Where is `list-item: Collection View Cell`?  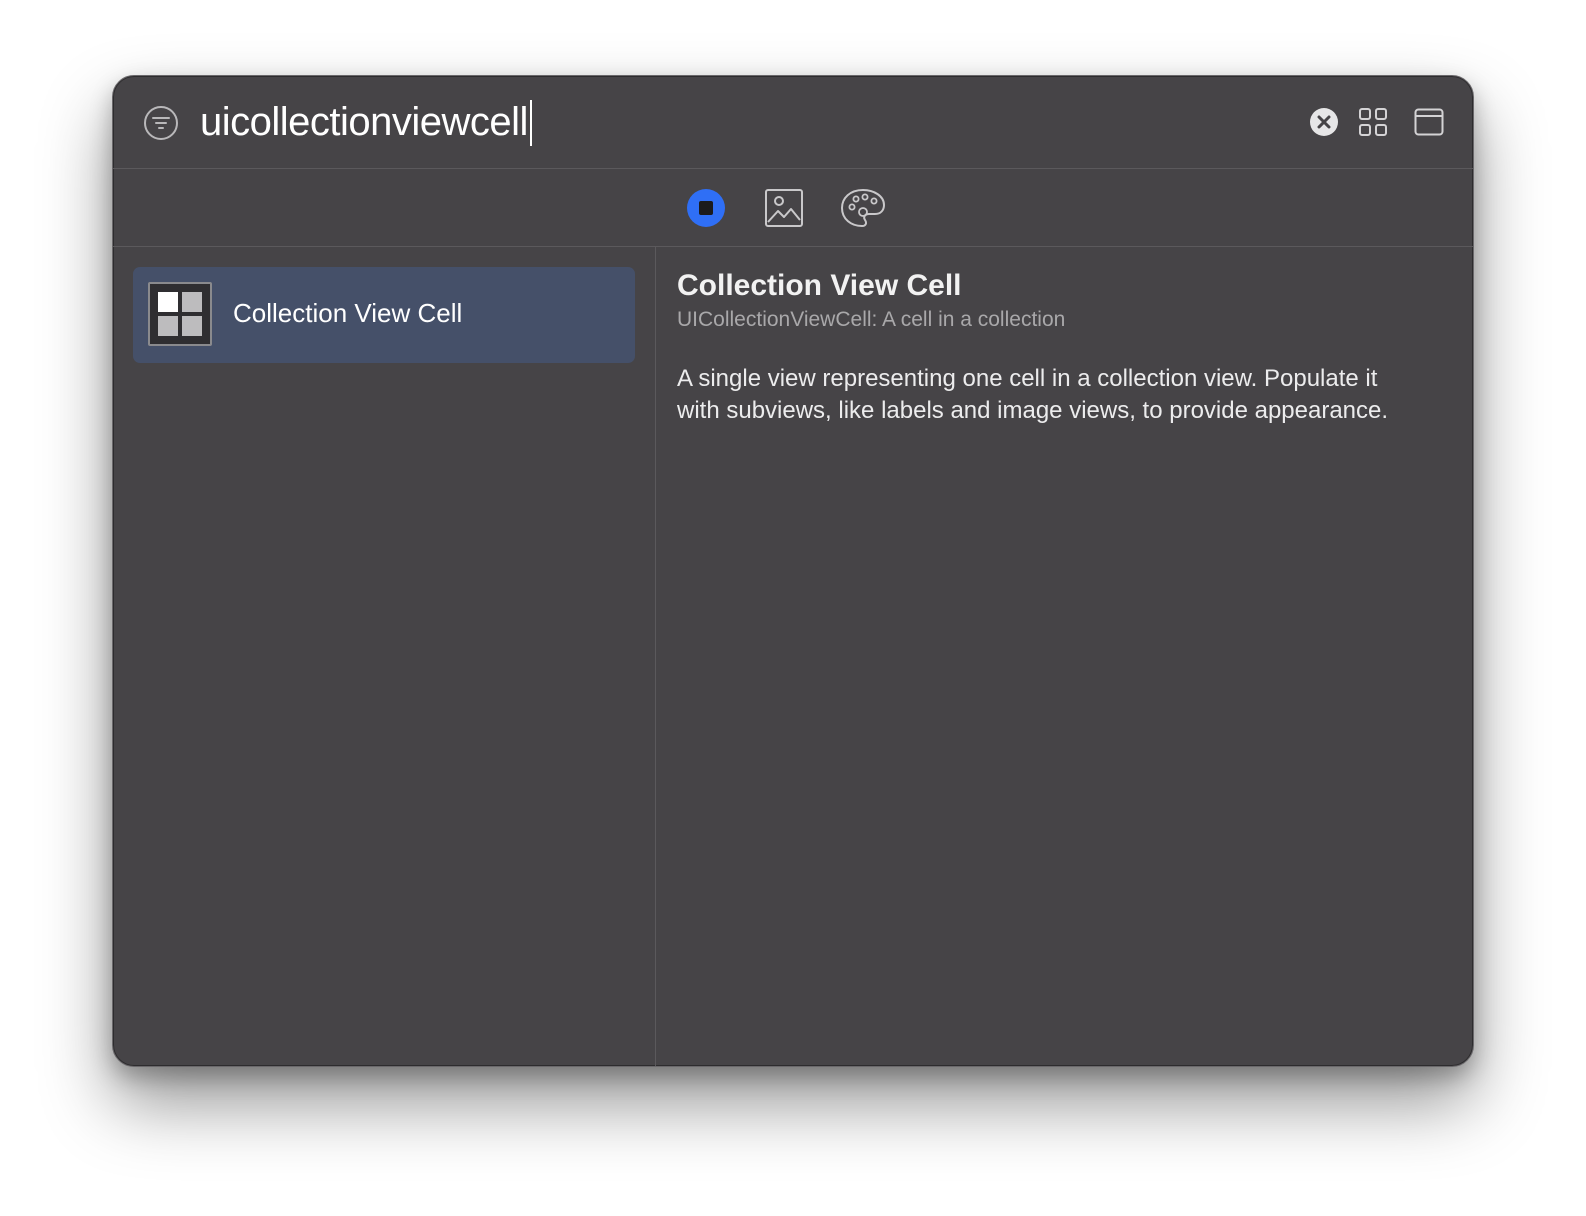
list-item: Collection View Cell is located at coordinates (384, 315).